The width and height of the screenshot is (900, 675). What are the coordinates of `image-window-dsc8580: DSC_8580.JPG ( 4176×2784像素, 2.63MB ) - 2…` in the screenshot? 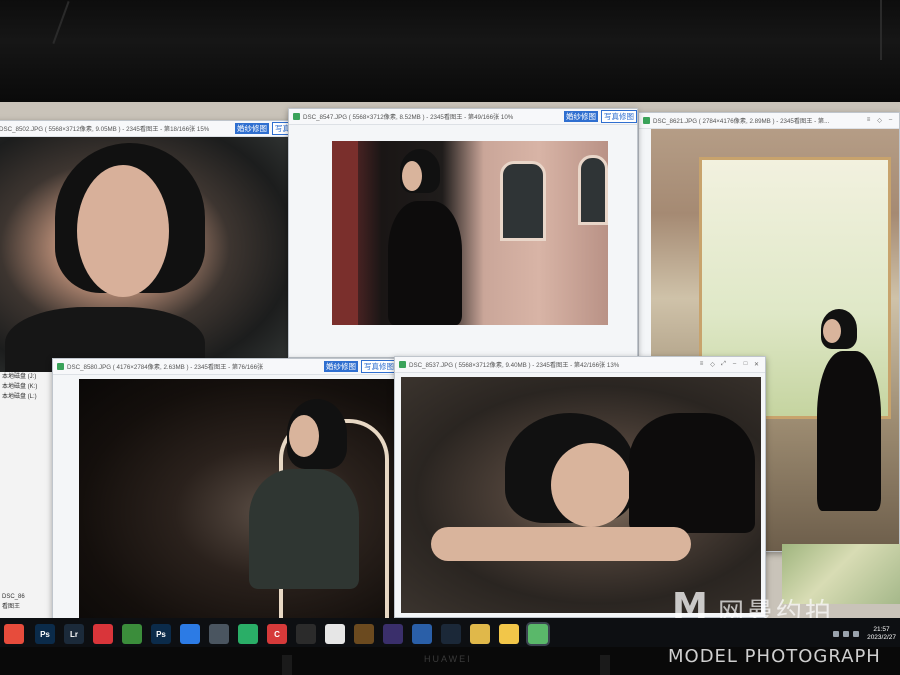 It's located at (225, 489).